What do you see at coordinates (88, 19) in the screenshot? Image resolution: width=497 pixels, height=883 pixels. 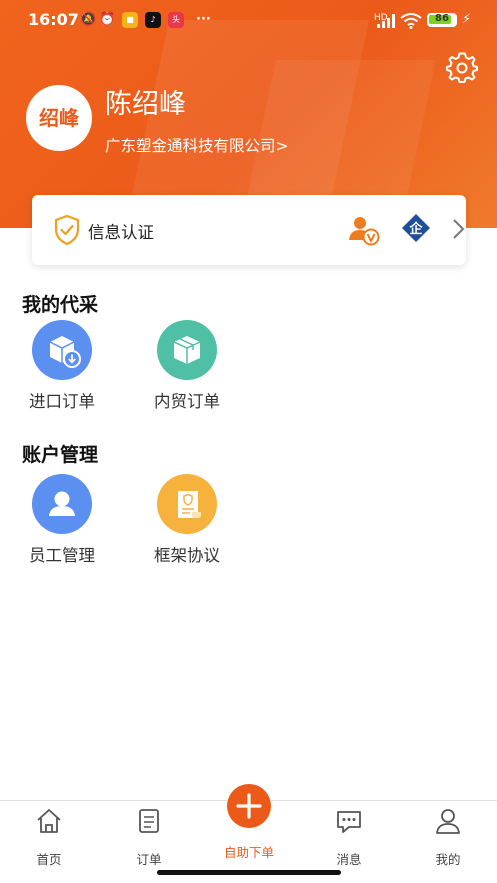 I see `mute-bell-icon: 🔕` at bounding box center [88, 19].